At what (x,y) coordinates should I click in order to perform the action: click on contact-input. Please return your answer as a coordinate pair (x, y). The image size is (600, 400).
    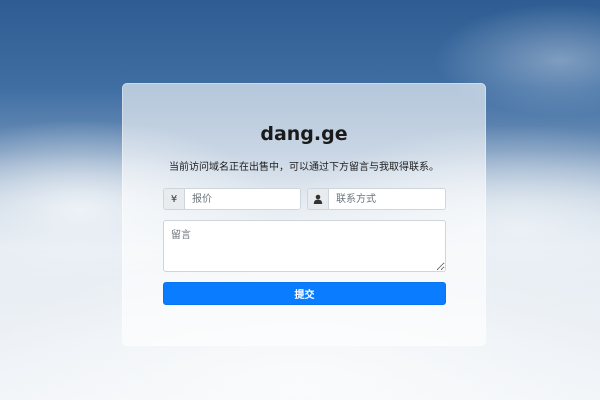
    Looking at the image, I should click on (387, 199).